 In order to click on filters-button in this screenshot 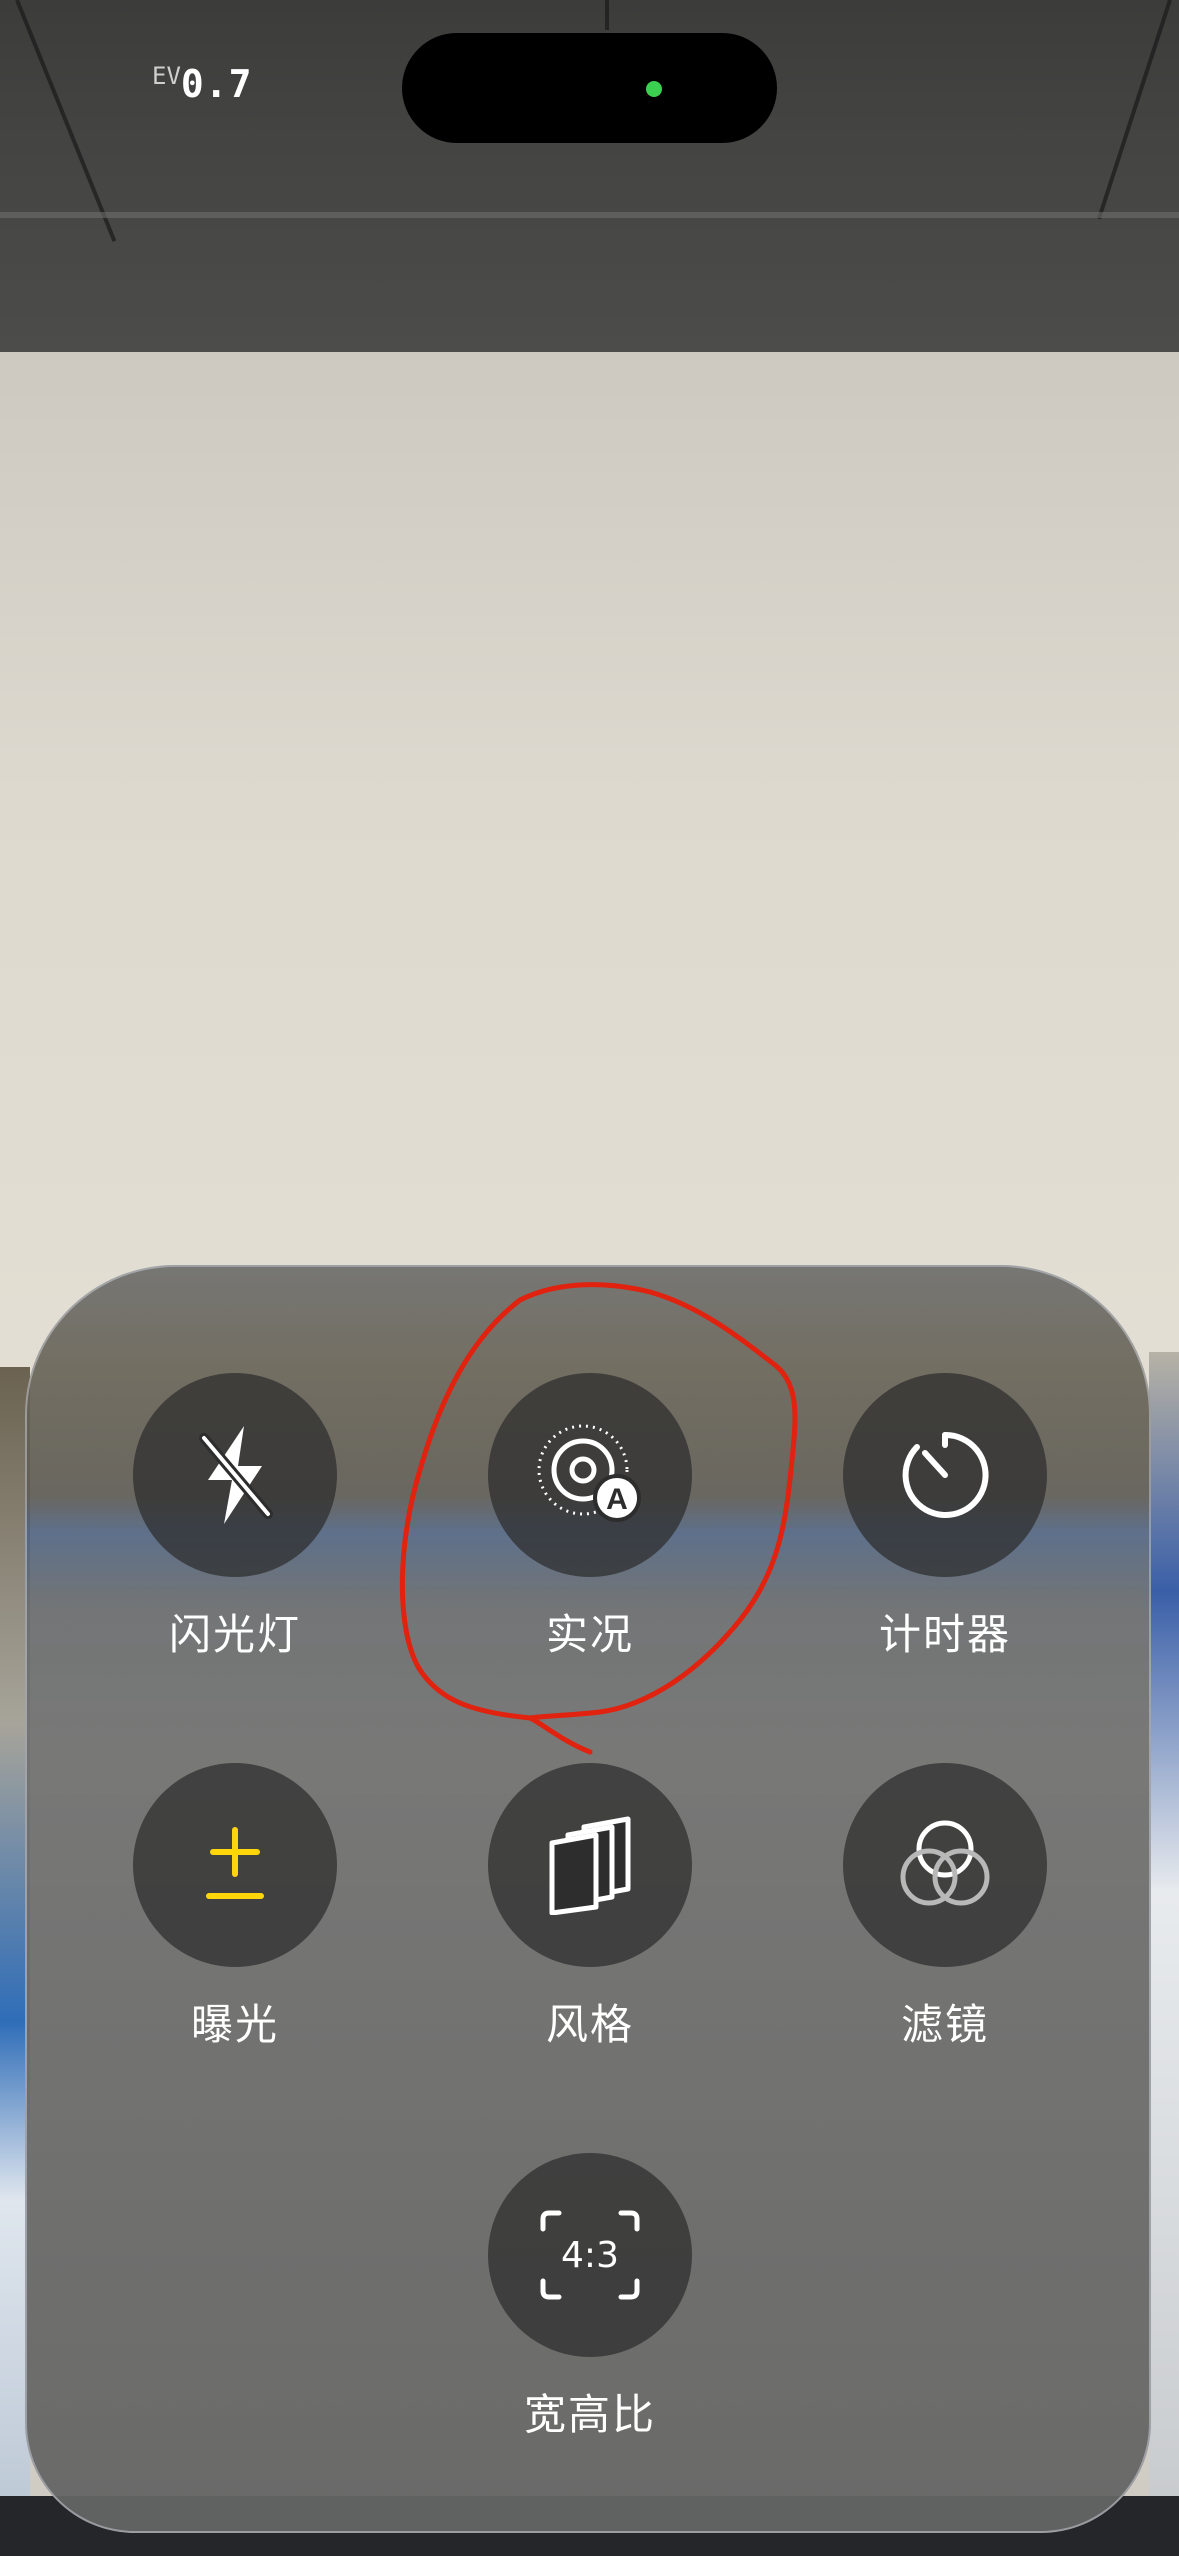, I will do `click(945, 1865)`.